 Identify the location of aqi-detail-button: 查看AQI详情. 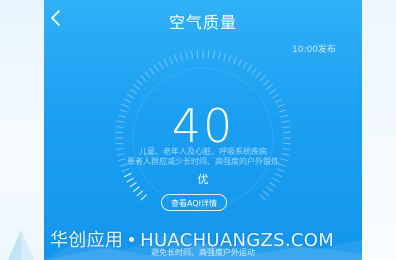
(194, 202).